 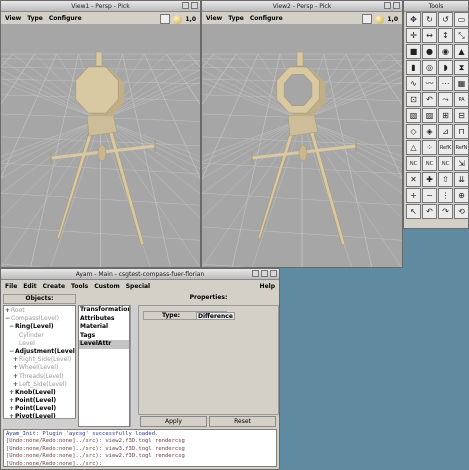 What do you see at coordinates (429, 99) in the screenshot?
I see `revolve-icon: ↶` at bounding box center [429, 99].